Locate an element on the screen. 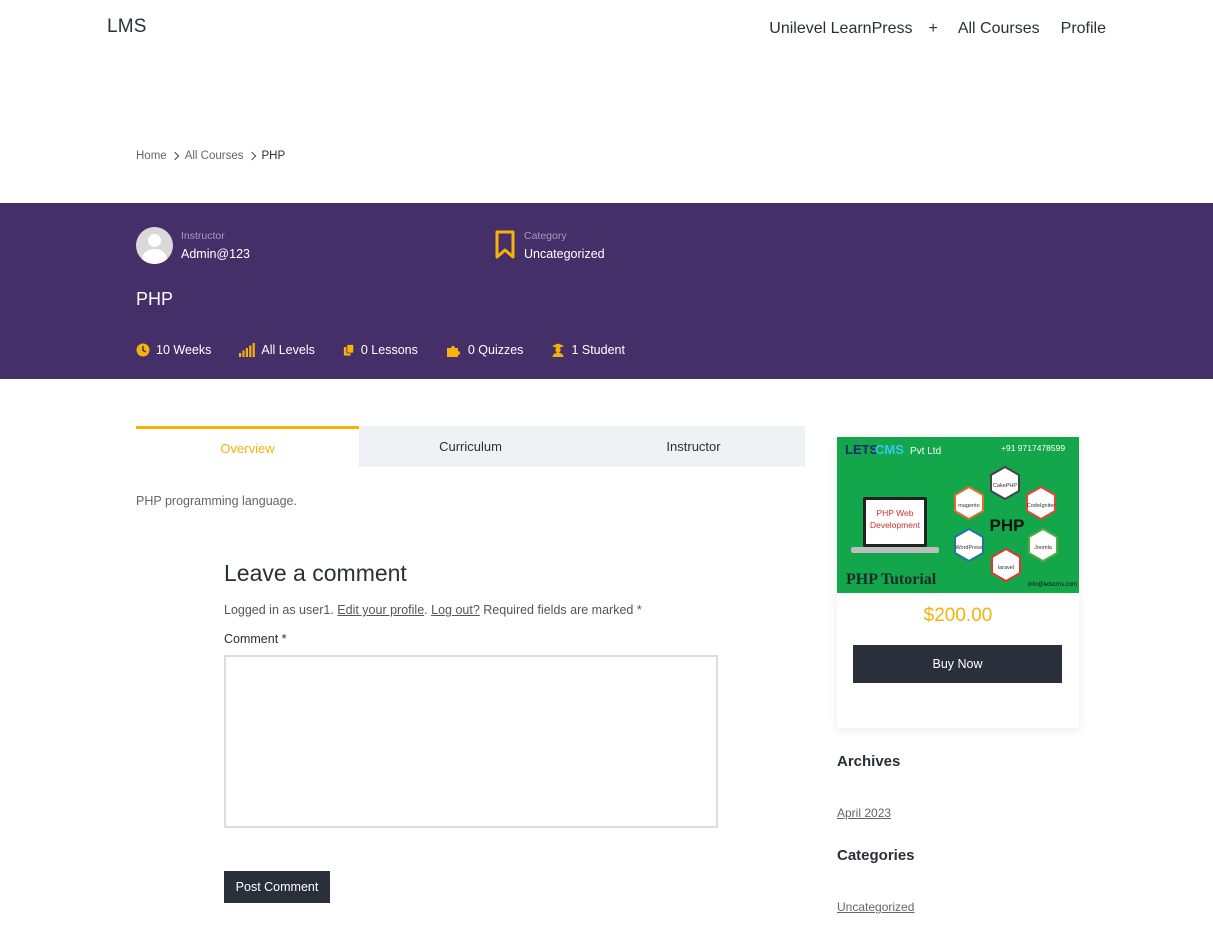  banner-email: info@letscms.com is located at coordinates (1052, 585).